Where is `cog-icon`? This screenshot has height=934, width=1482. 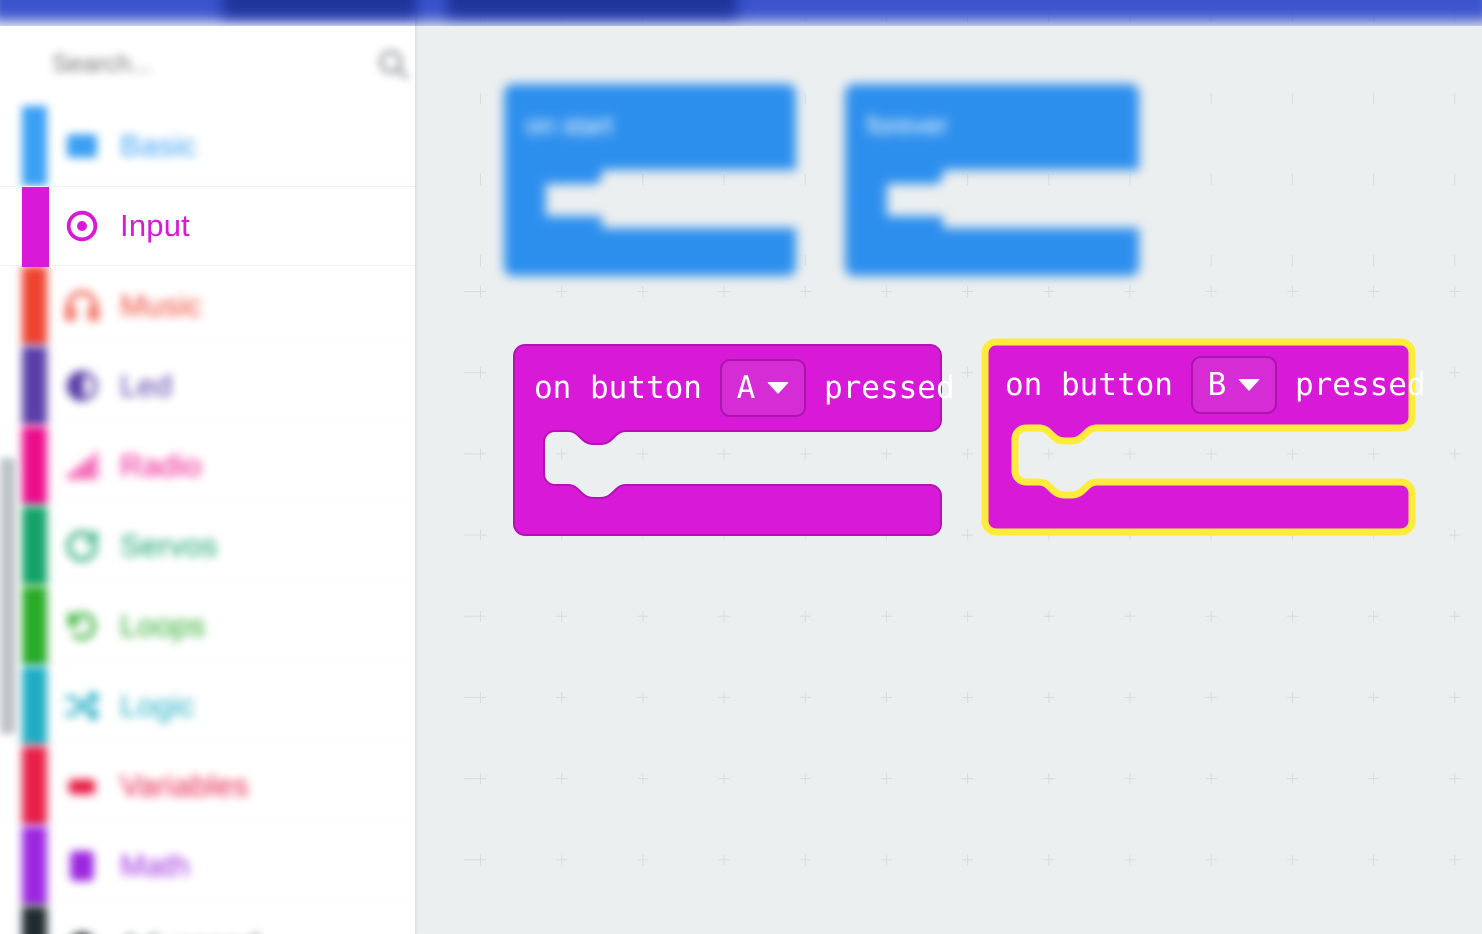 cog-icon is located at coordinates (82, 929).